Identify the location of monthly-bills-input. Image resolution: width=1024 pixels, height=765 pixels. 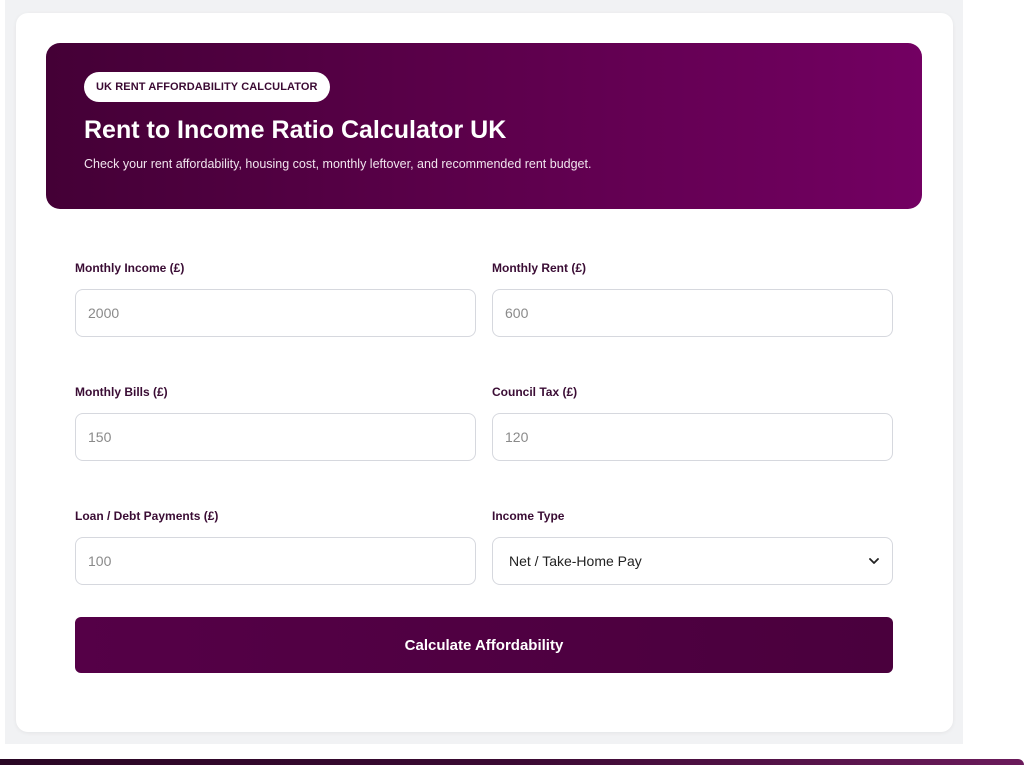
(275, 437).